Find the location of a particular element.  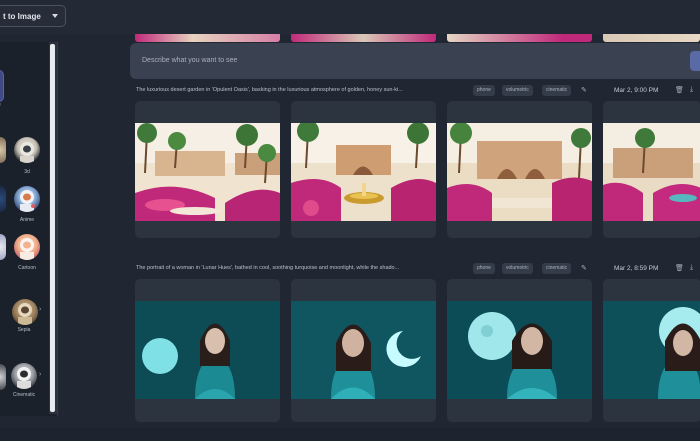

style-thumb-anime is located at coordinates (27, 199).